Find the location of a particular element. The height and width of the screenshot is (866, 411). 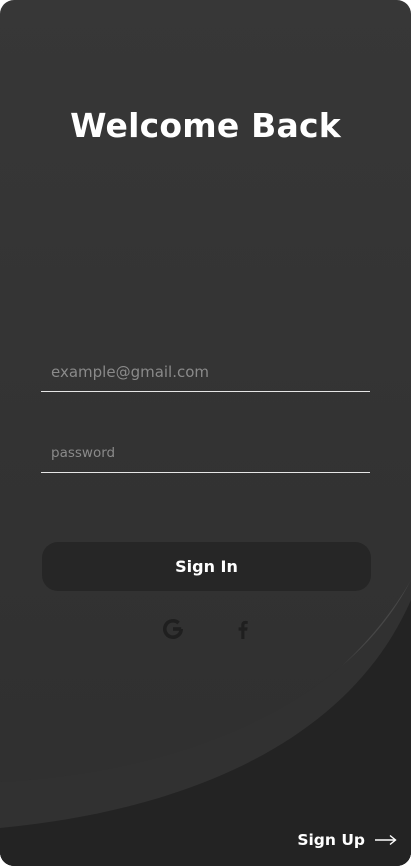

page-title: Welcome Back is located at coordinates (205, 125).